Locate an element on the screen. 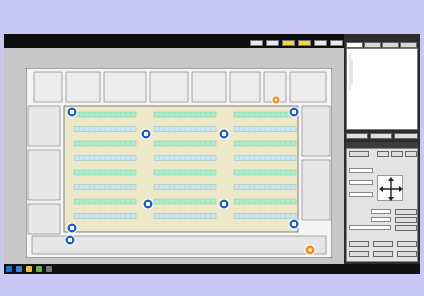  left-rooms is located at coordinates (44, 170).